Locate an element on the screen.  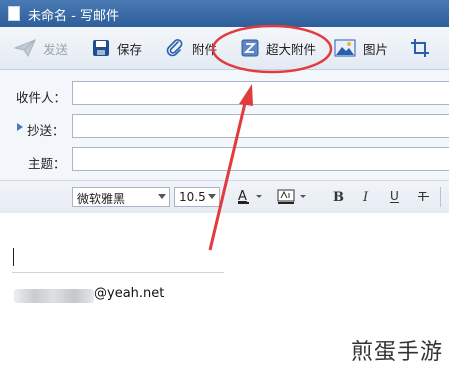
to-row: 收件人： is located at coordinates (224, 94).